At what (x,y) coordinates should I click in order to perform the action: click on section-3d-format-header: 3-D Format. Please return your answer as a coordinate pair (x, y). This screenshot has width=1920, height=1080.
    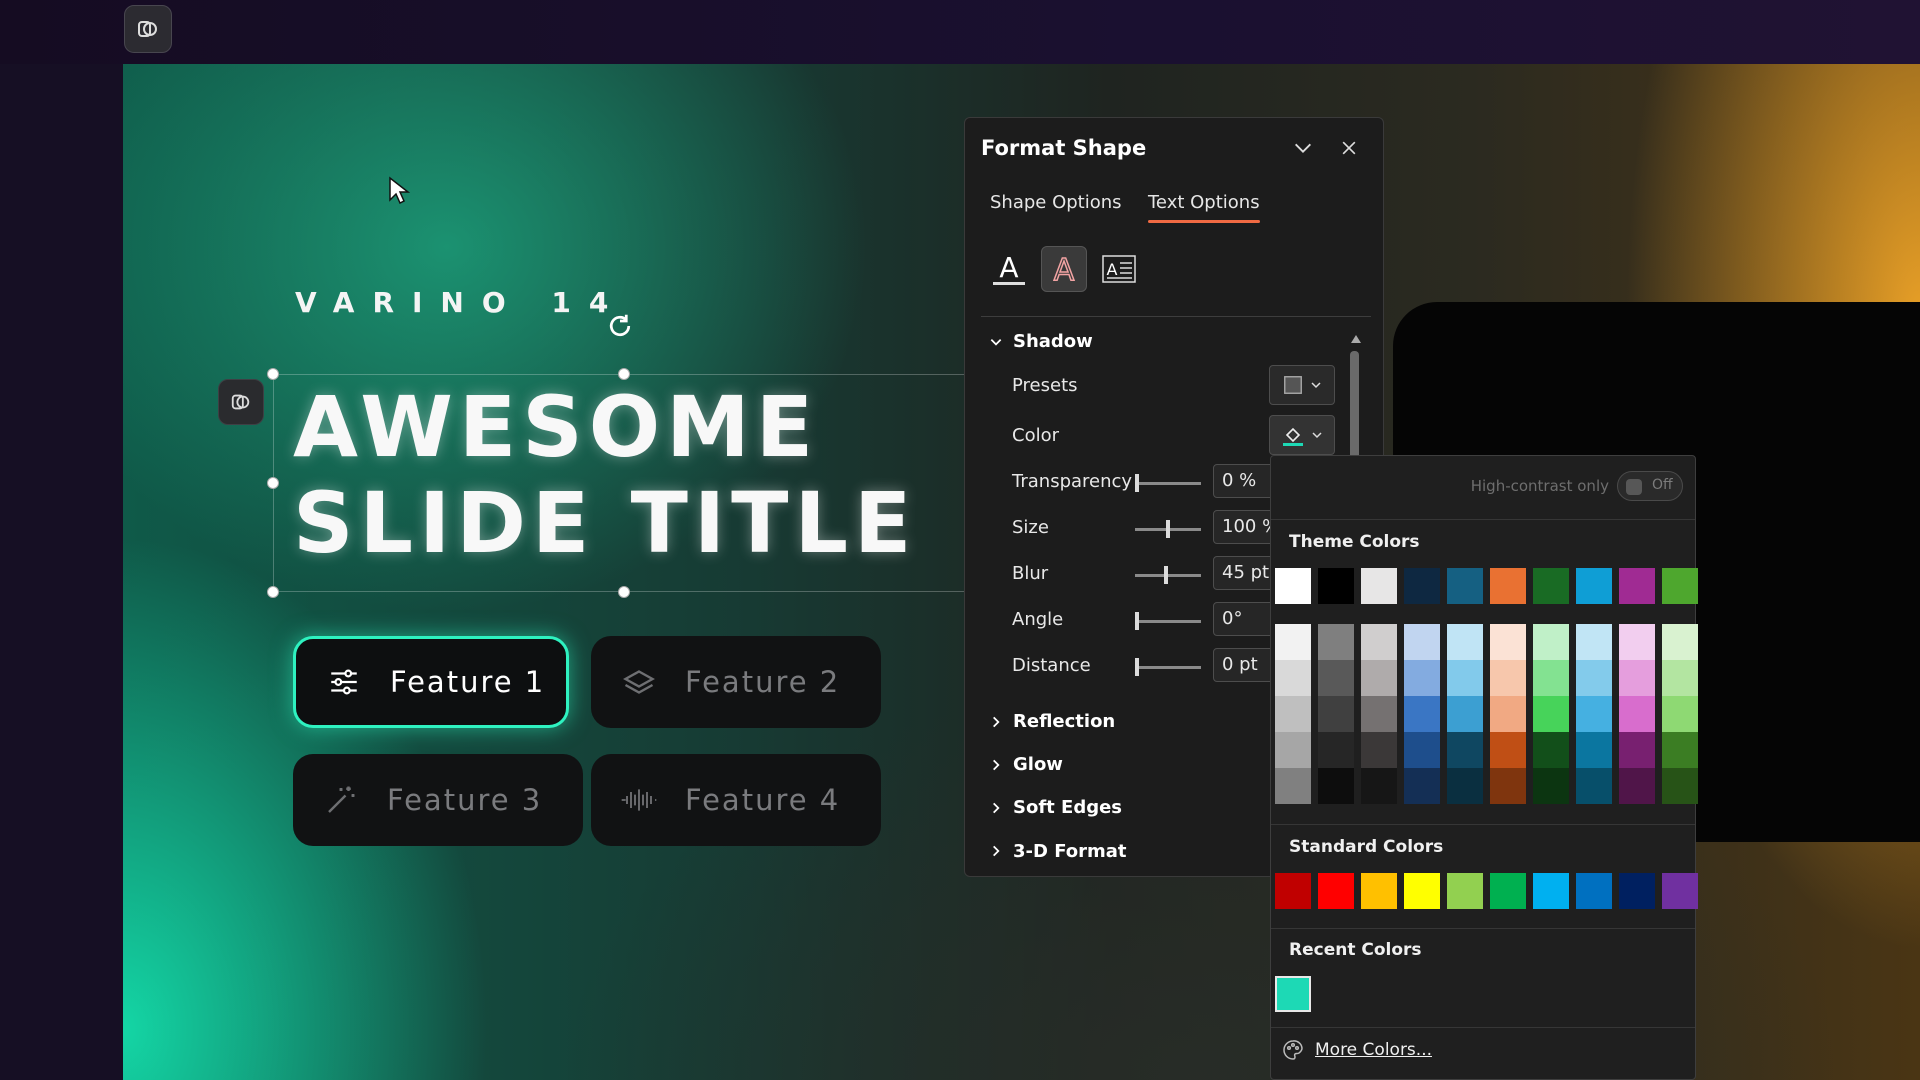
    Looking at the image, I should click on (1058, 851).